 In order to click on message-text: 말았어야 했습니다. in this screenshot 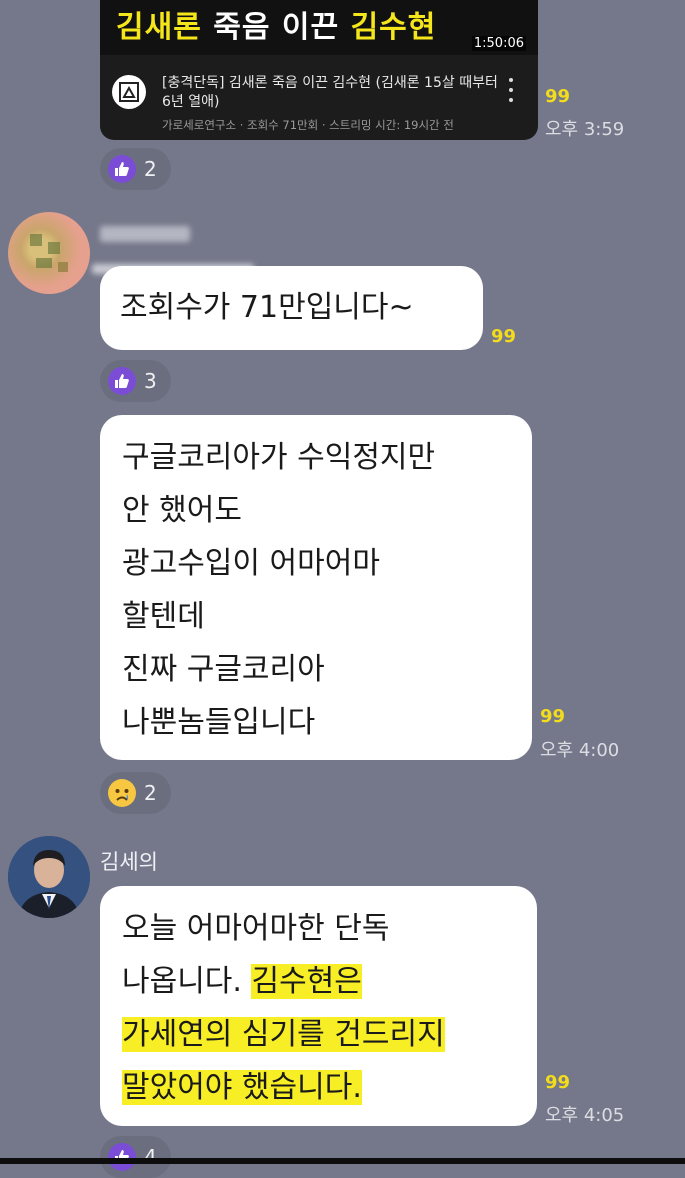, I will do `click(318, 1087)`.